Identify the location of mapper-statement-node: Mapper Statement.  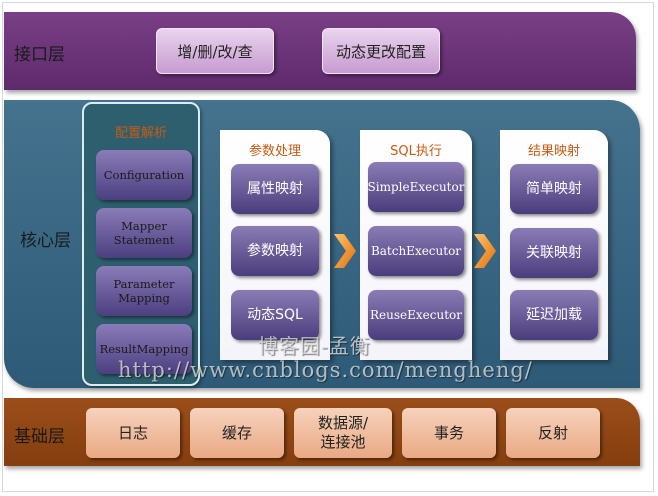
(144, 233).